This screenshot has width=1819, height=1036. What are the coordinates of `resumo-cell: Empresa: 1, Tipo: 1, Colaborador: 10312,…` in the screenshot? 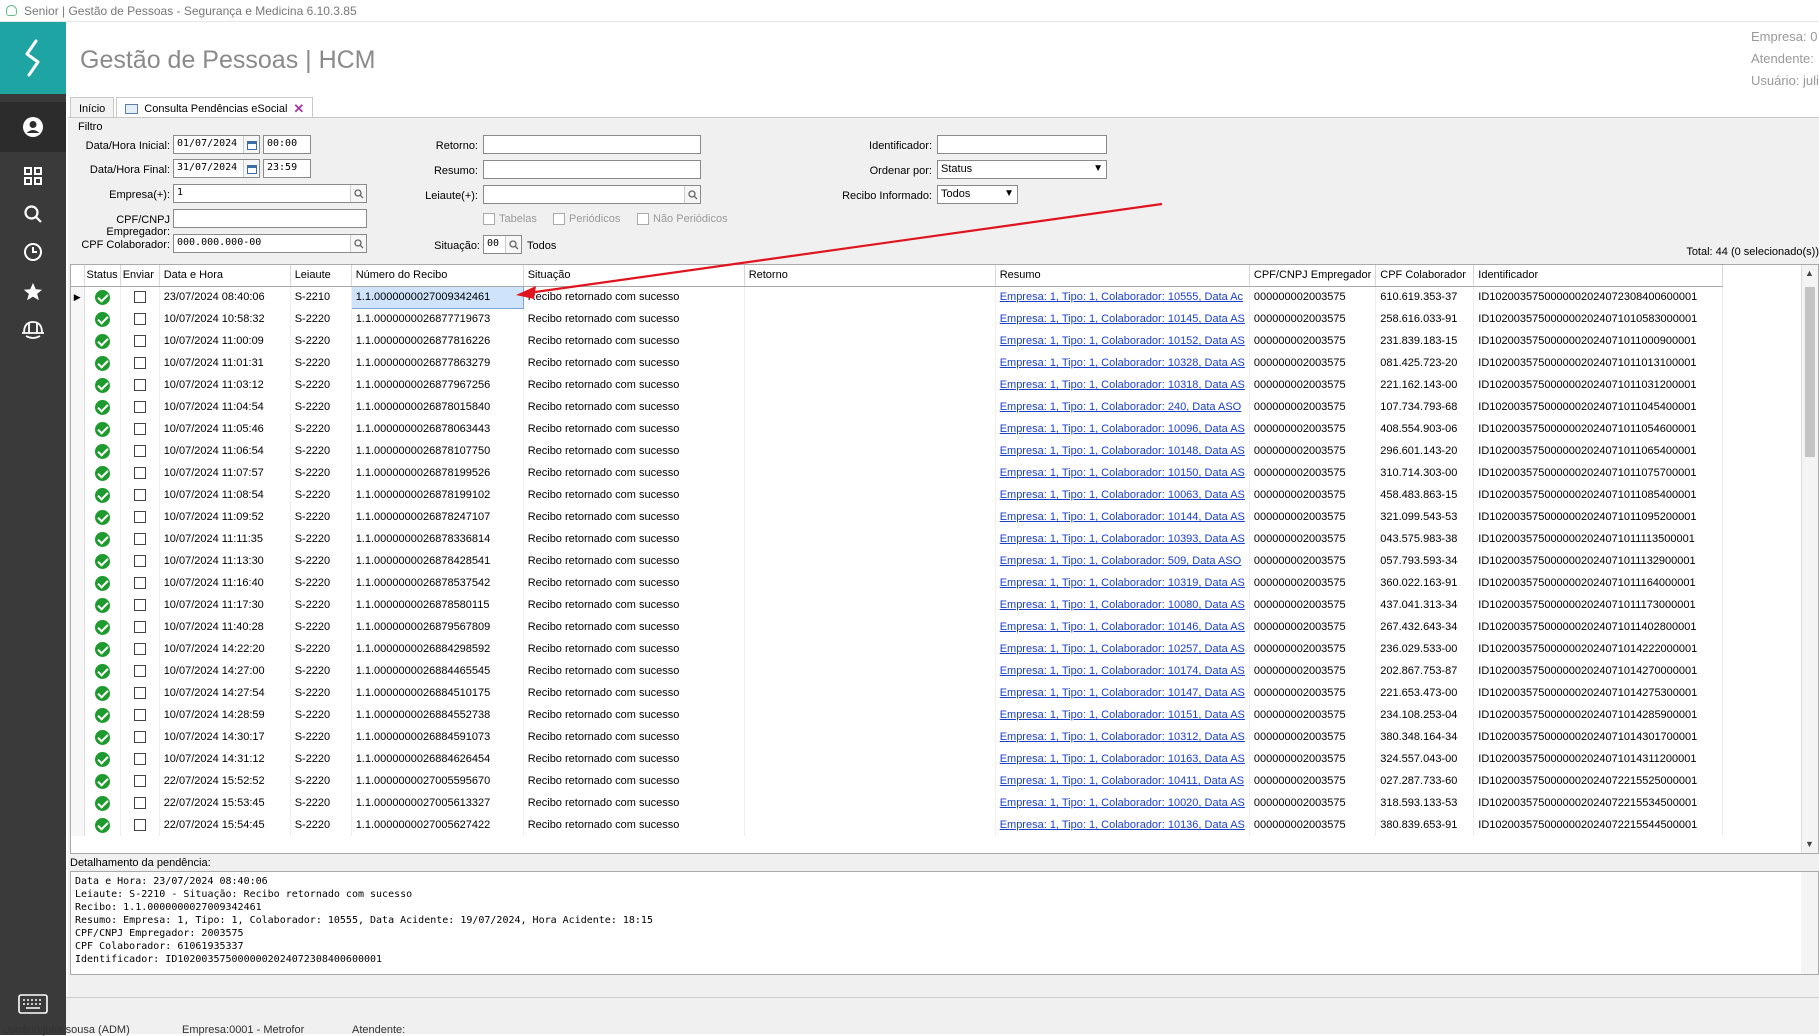 It's located at (1122, 737).